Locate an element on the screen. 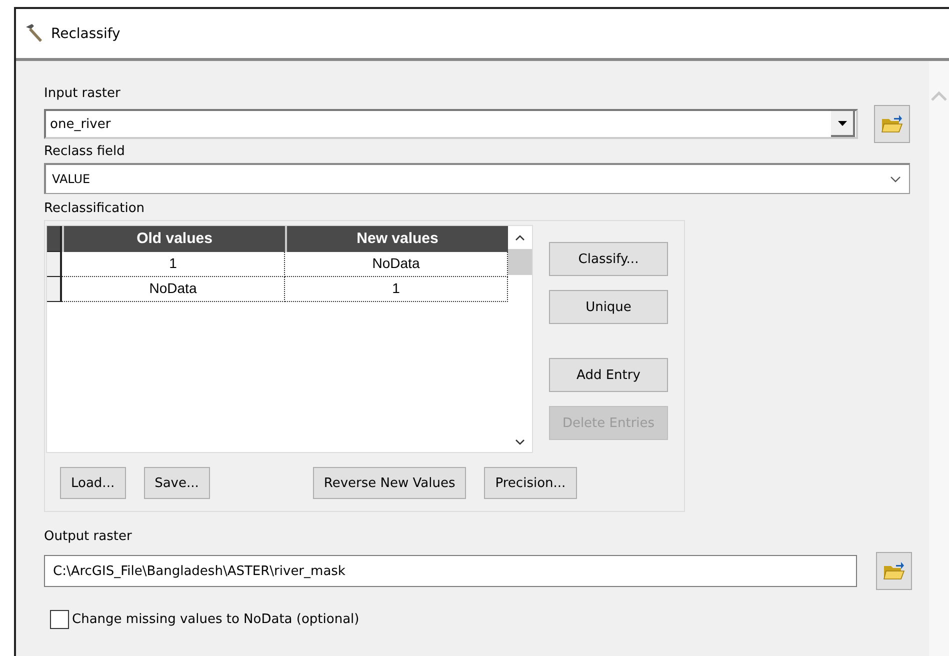 The image size is (949, 656). dropdown-arrow-icon is located at coordinates (842, 123).